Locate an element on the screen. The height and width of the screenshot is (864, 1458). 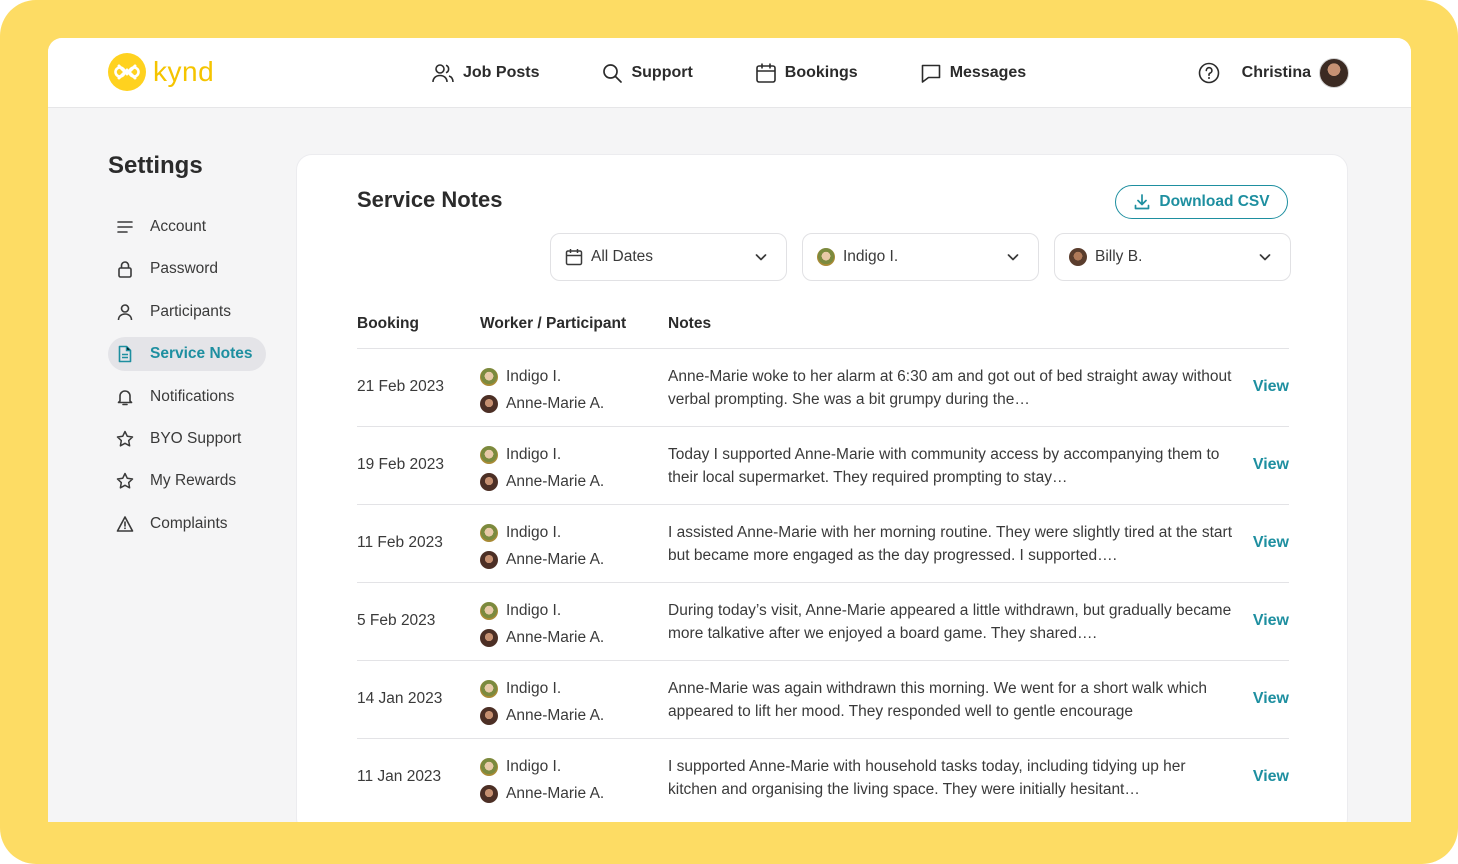
sidebar-item-notifications: Notifications is located at coordinates (187, 397).